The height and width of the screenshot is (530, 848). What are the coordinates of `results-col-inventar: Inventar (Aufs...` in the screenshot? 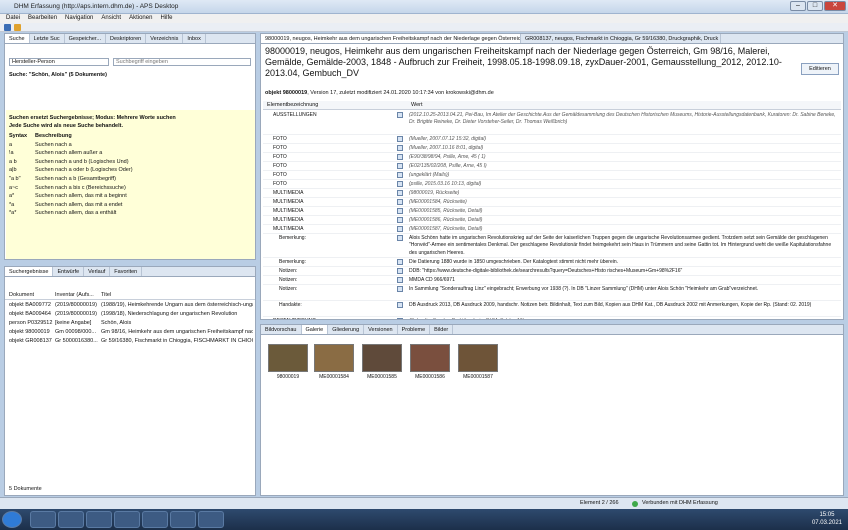 It's located at (74, 295).